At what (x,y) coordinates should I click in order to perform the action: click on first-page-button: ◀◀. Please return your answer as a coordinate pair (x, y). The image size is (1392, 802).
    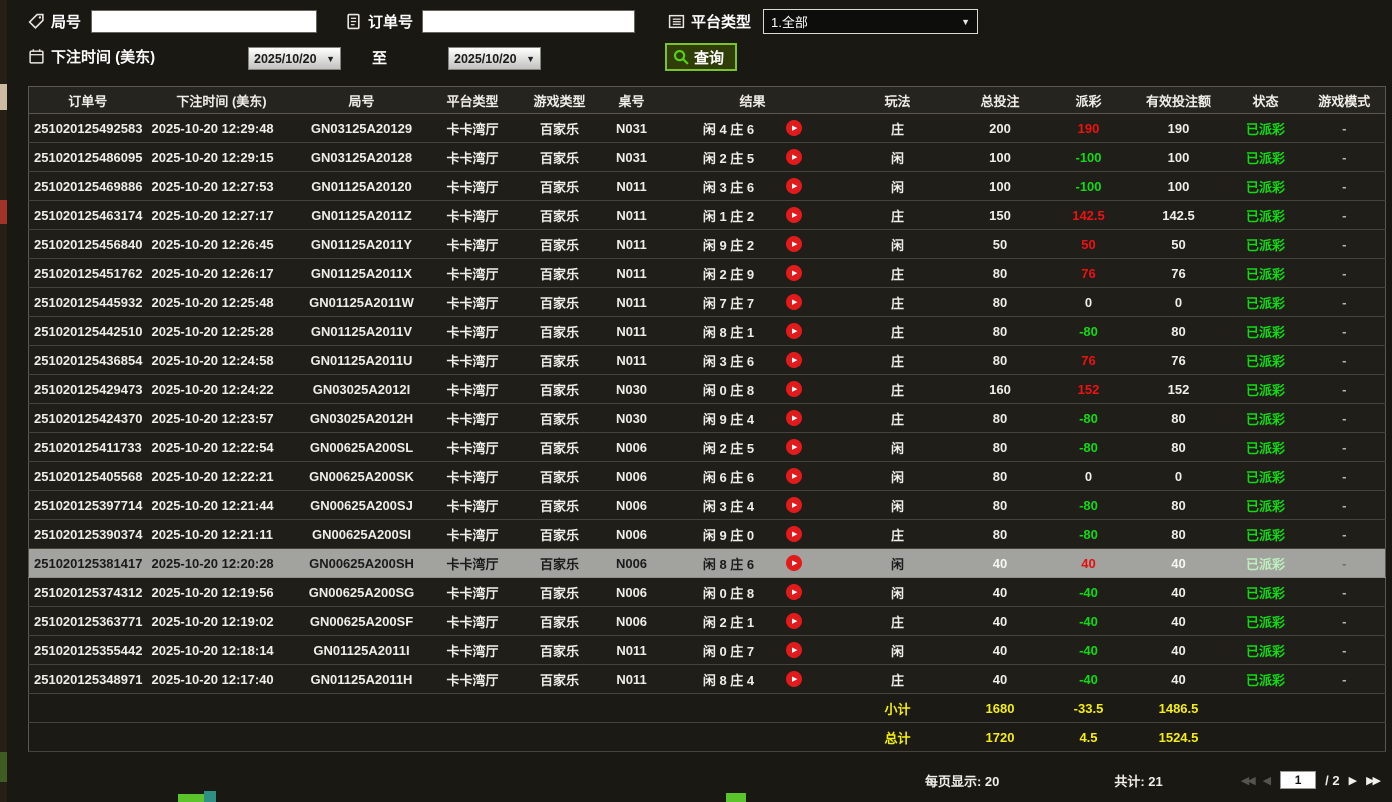
    Looking at the image, I should click on (1248, 780).